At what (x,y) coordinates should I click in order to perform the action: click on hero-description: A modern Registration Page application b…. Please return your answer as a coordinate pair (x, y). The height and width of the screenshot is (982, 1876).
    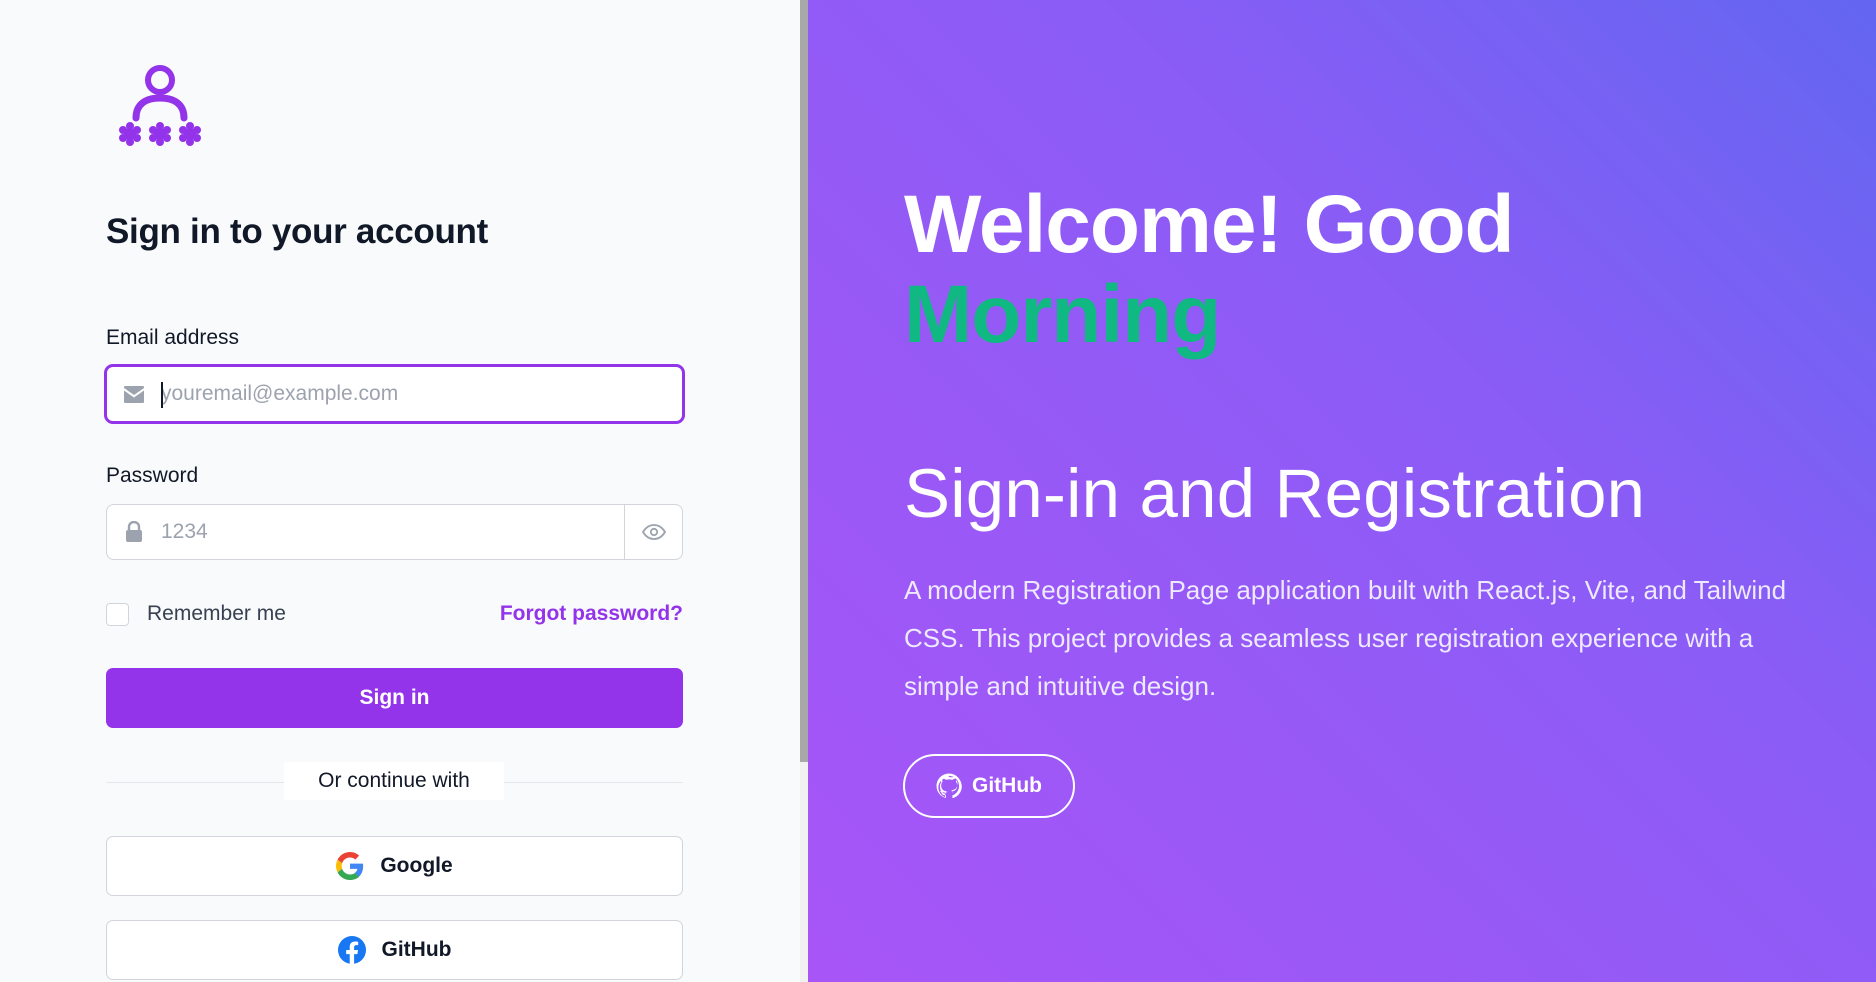
    Looking at the image, I should click on (1345, 638).